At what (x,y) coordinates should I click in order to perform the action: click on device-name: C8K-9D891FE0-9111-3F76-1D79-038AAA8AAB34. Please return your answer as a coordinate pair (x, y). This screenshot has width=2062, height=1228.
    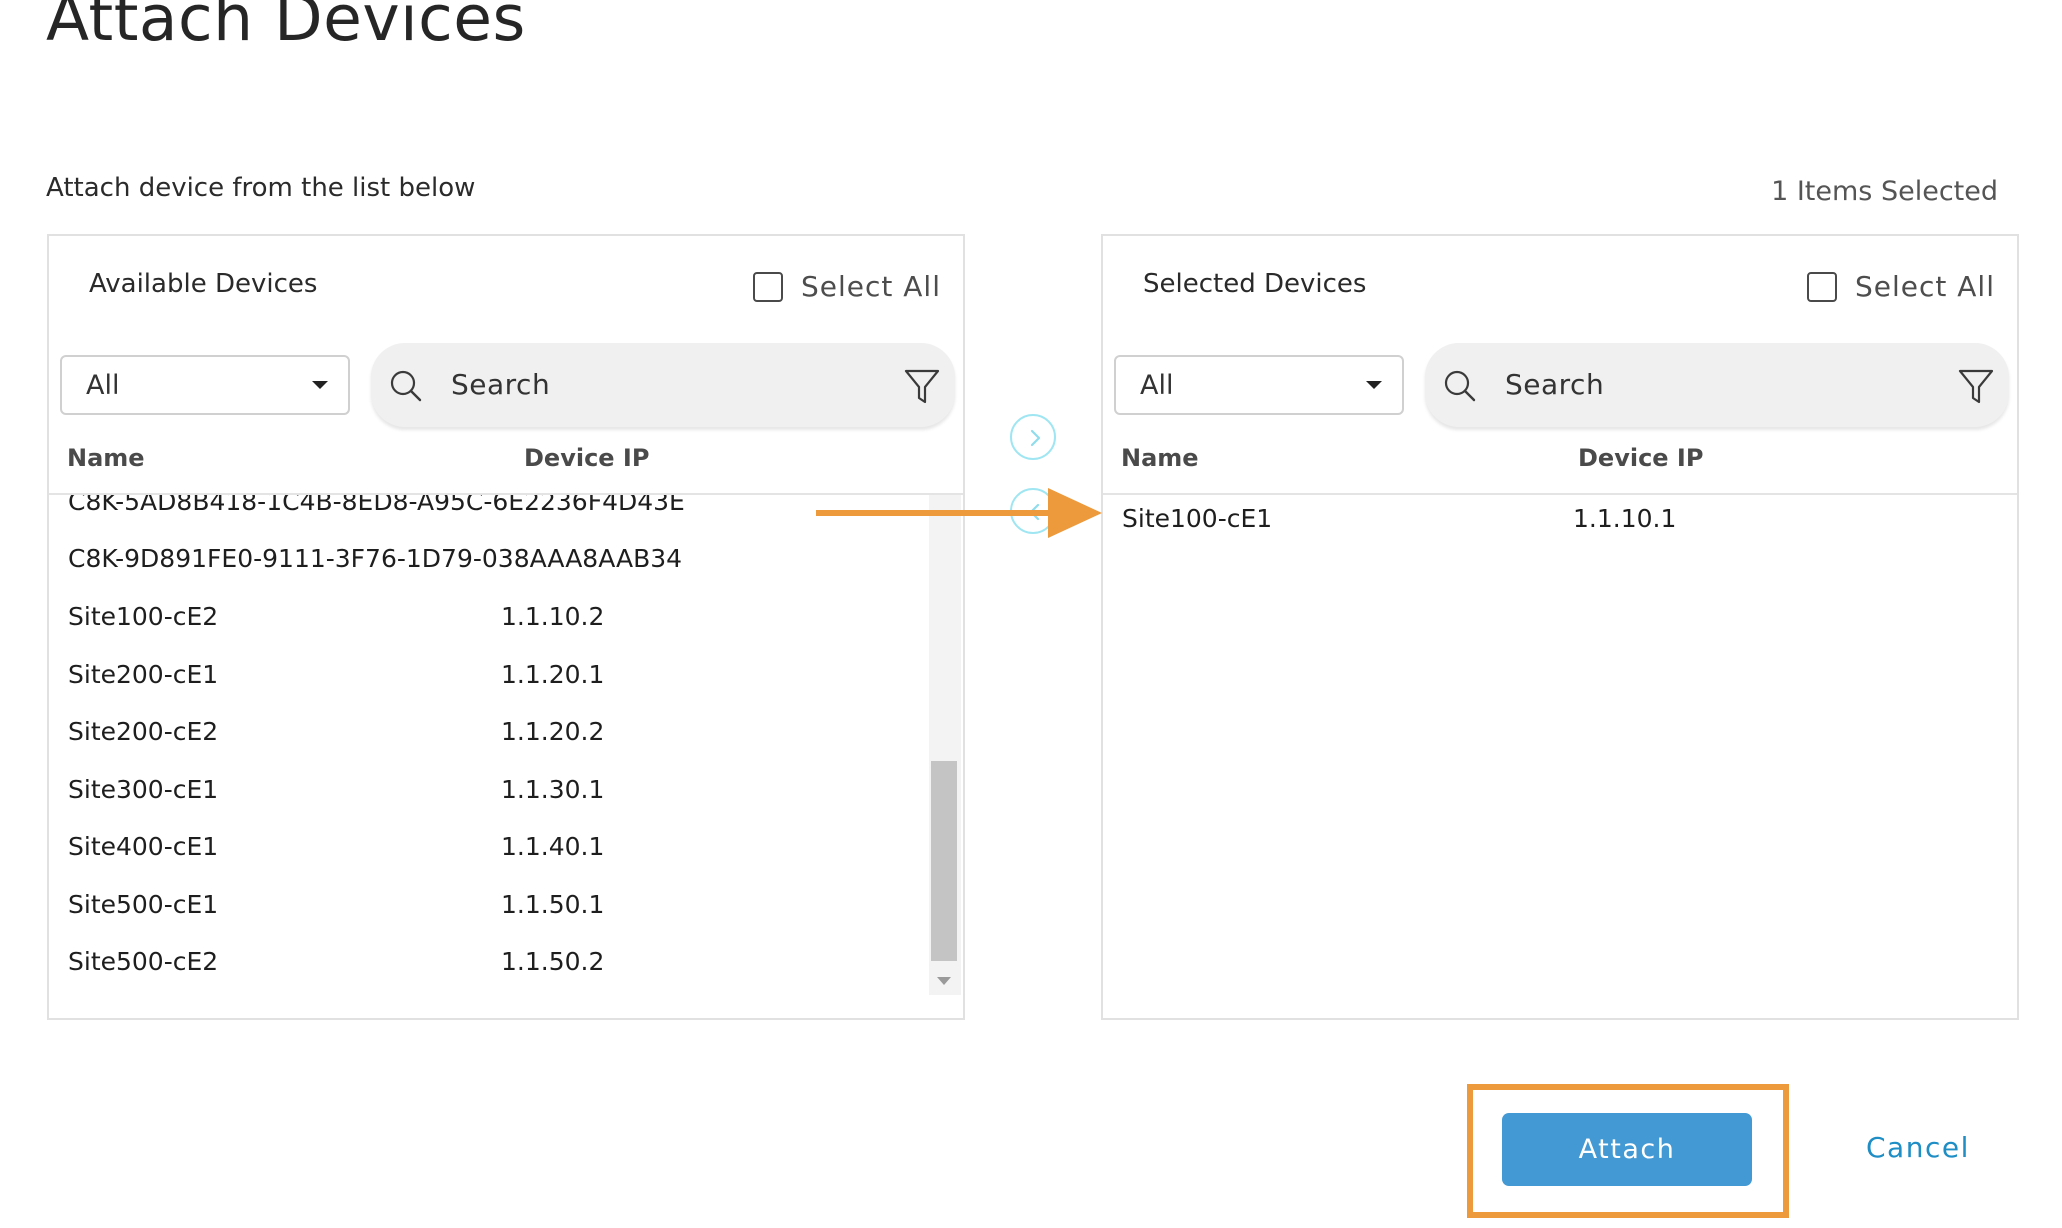
    Looking at the image, I should click on (375, 558).